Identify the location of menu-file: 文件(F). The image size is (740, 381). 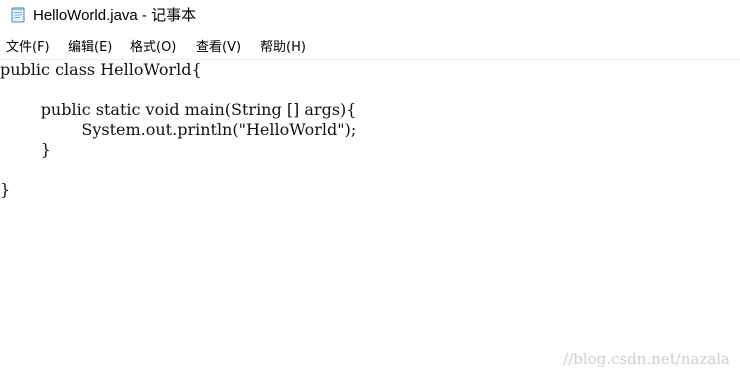
(28, 47).